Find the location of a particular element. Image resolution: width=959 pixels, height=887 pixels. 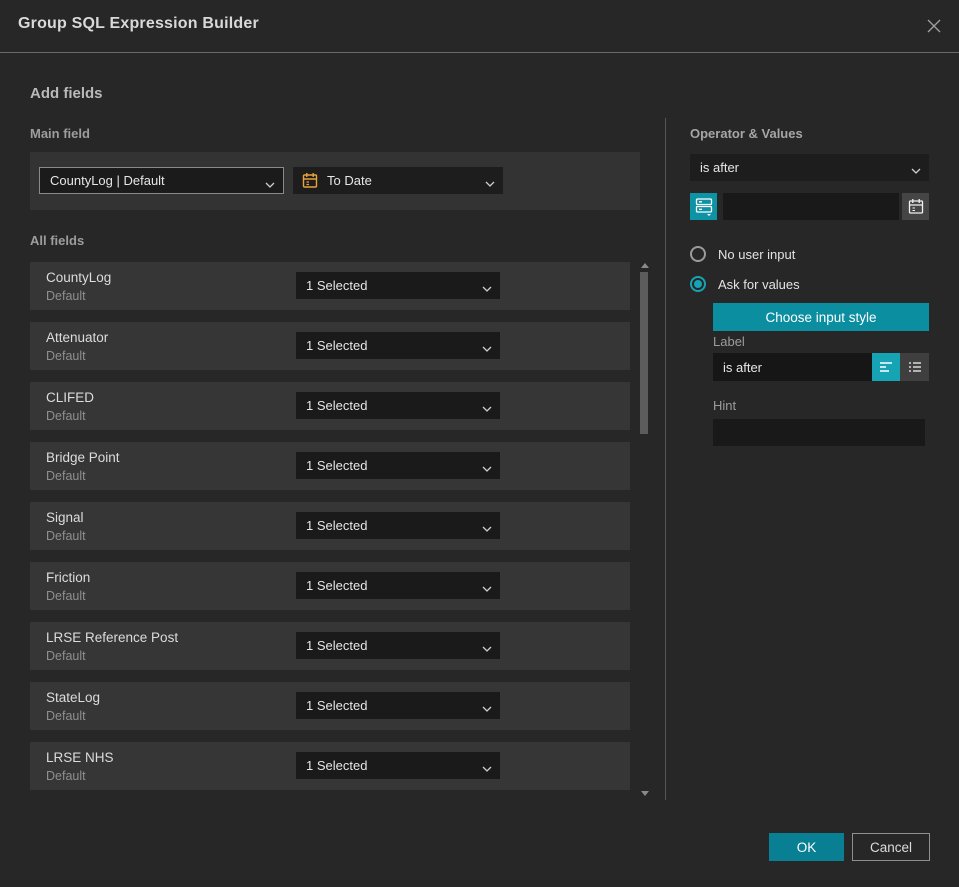

main-field-select: CountyLog | Default is located at coordinates (161, 180).